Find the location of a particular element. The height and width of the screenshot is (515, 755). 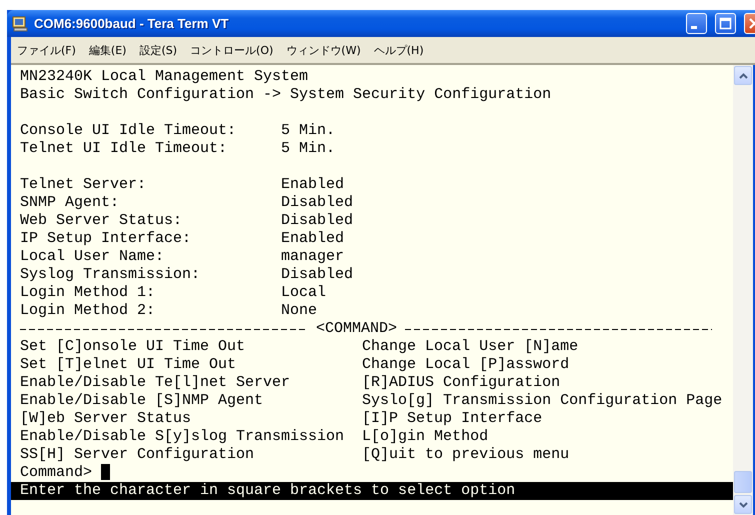

setting-value: manager is located at coordinates (312, 257).